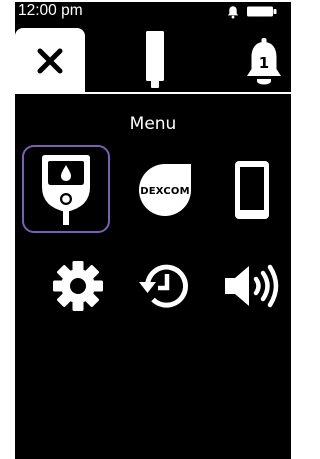  What do you see at coordinates (233, 12) in the screenshot?
I see `bell-icon` at bounding box center [233, 12].